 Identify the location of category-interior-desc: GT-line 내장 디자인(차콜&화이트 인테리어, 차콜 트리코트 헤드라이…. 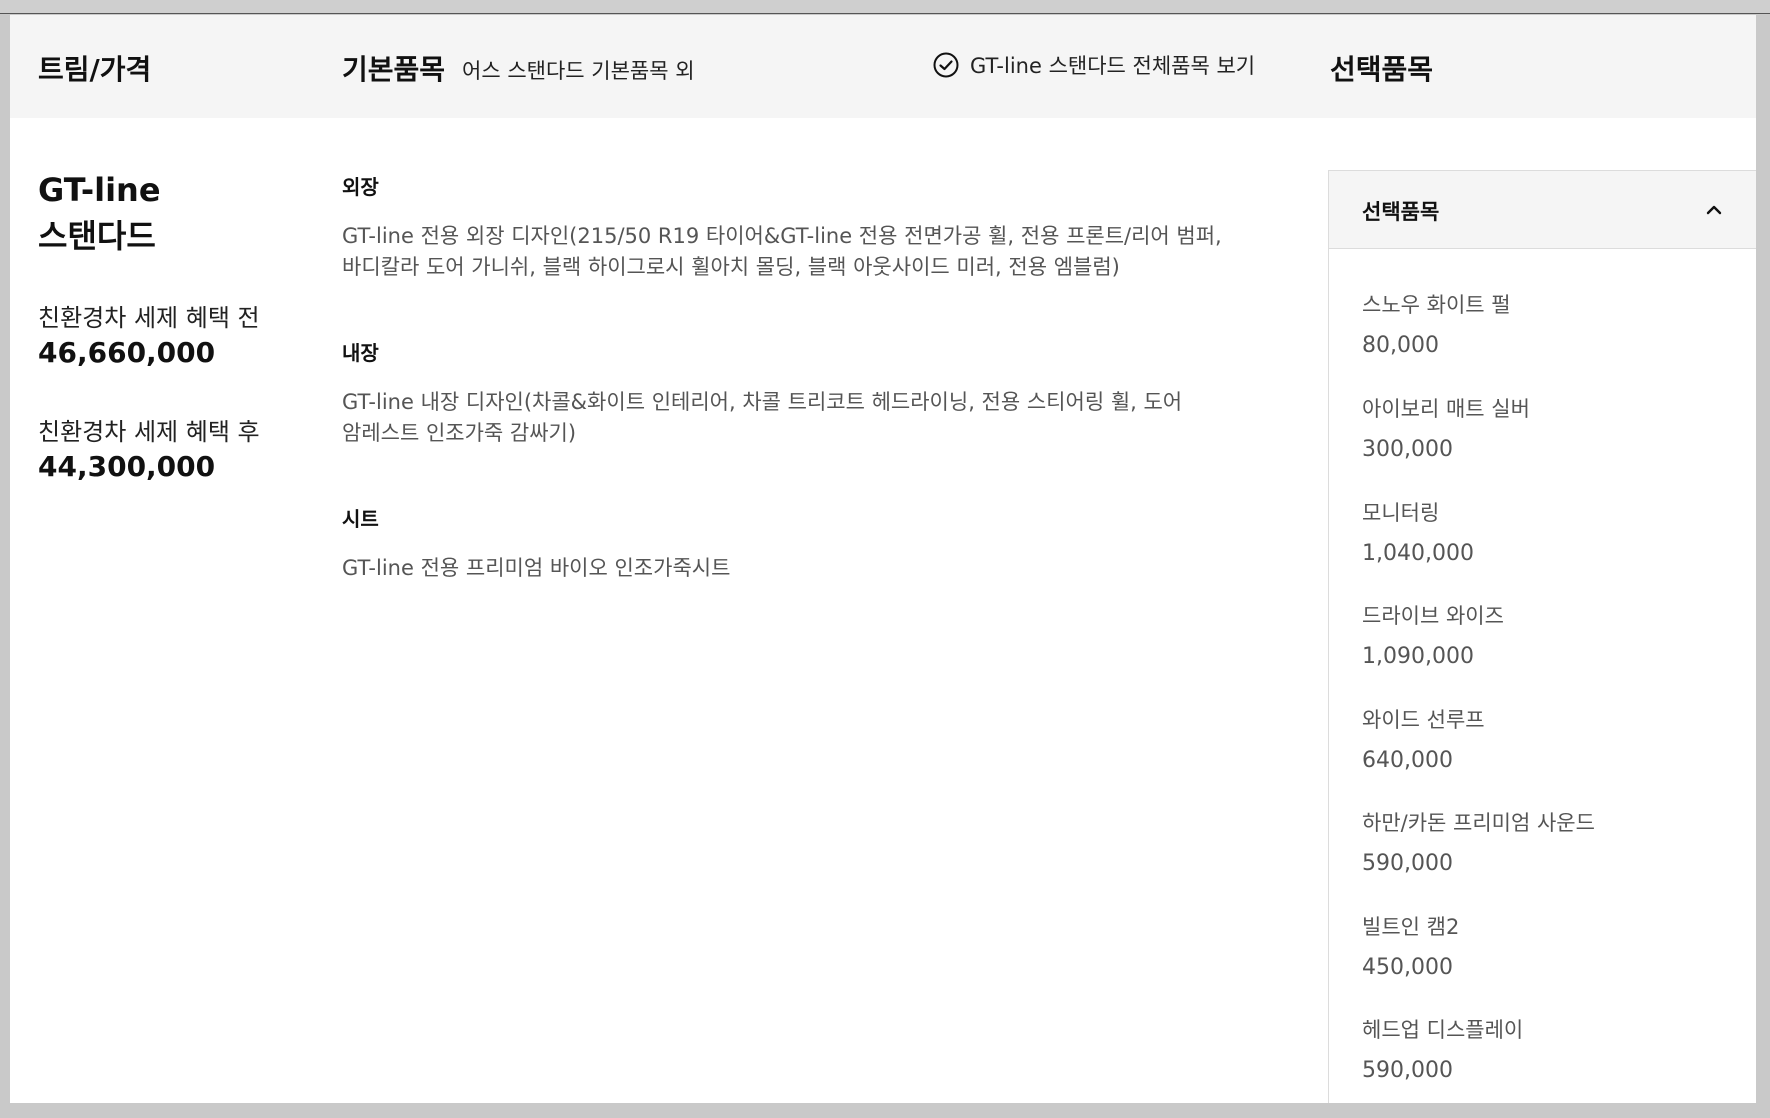
(792, 418).